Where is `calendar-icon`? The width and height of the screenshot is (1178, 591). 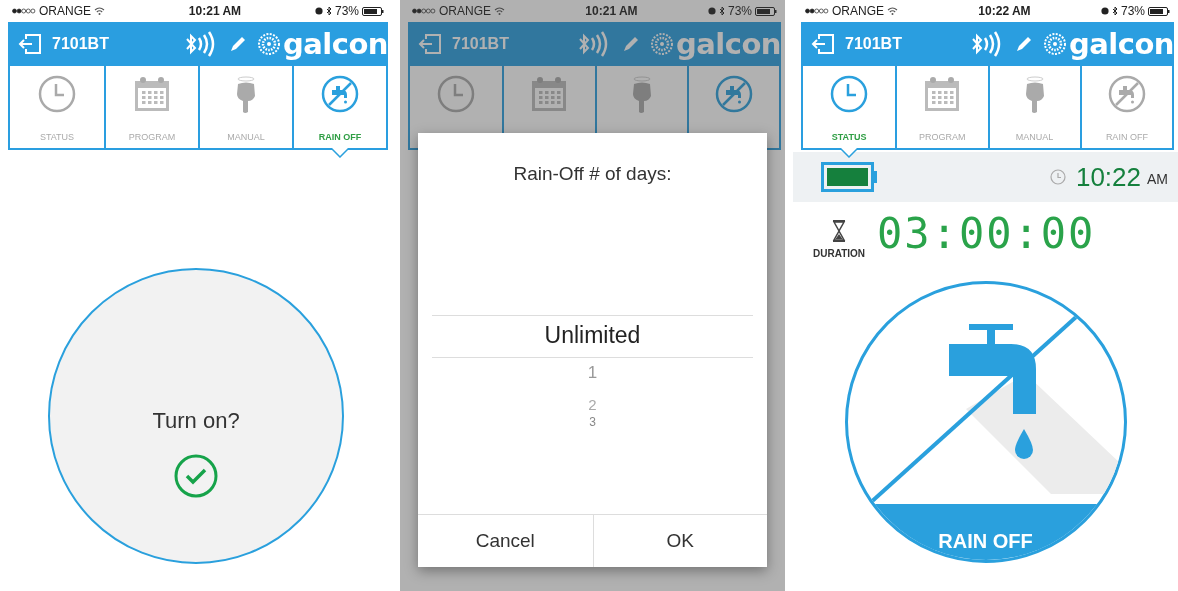
calendar-icon is located at coordinates (152, 94).